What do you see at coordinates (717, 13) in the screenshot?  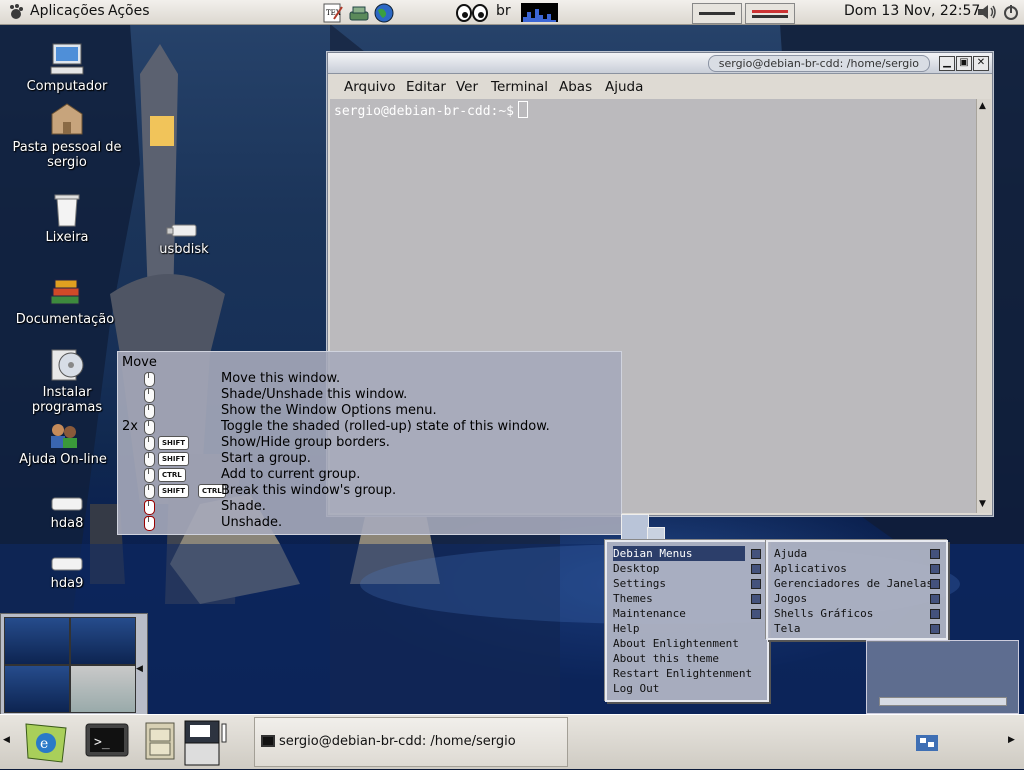 I see `cpu-freq-applet` at bounding box center [717, 13].